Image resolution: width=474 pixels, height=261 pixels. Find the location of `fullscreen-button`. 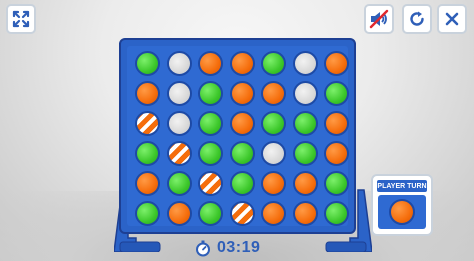

fullscreen-button is located at coordinates (21, 19).